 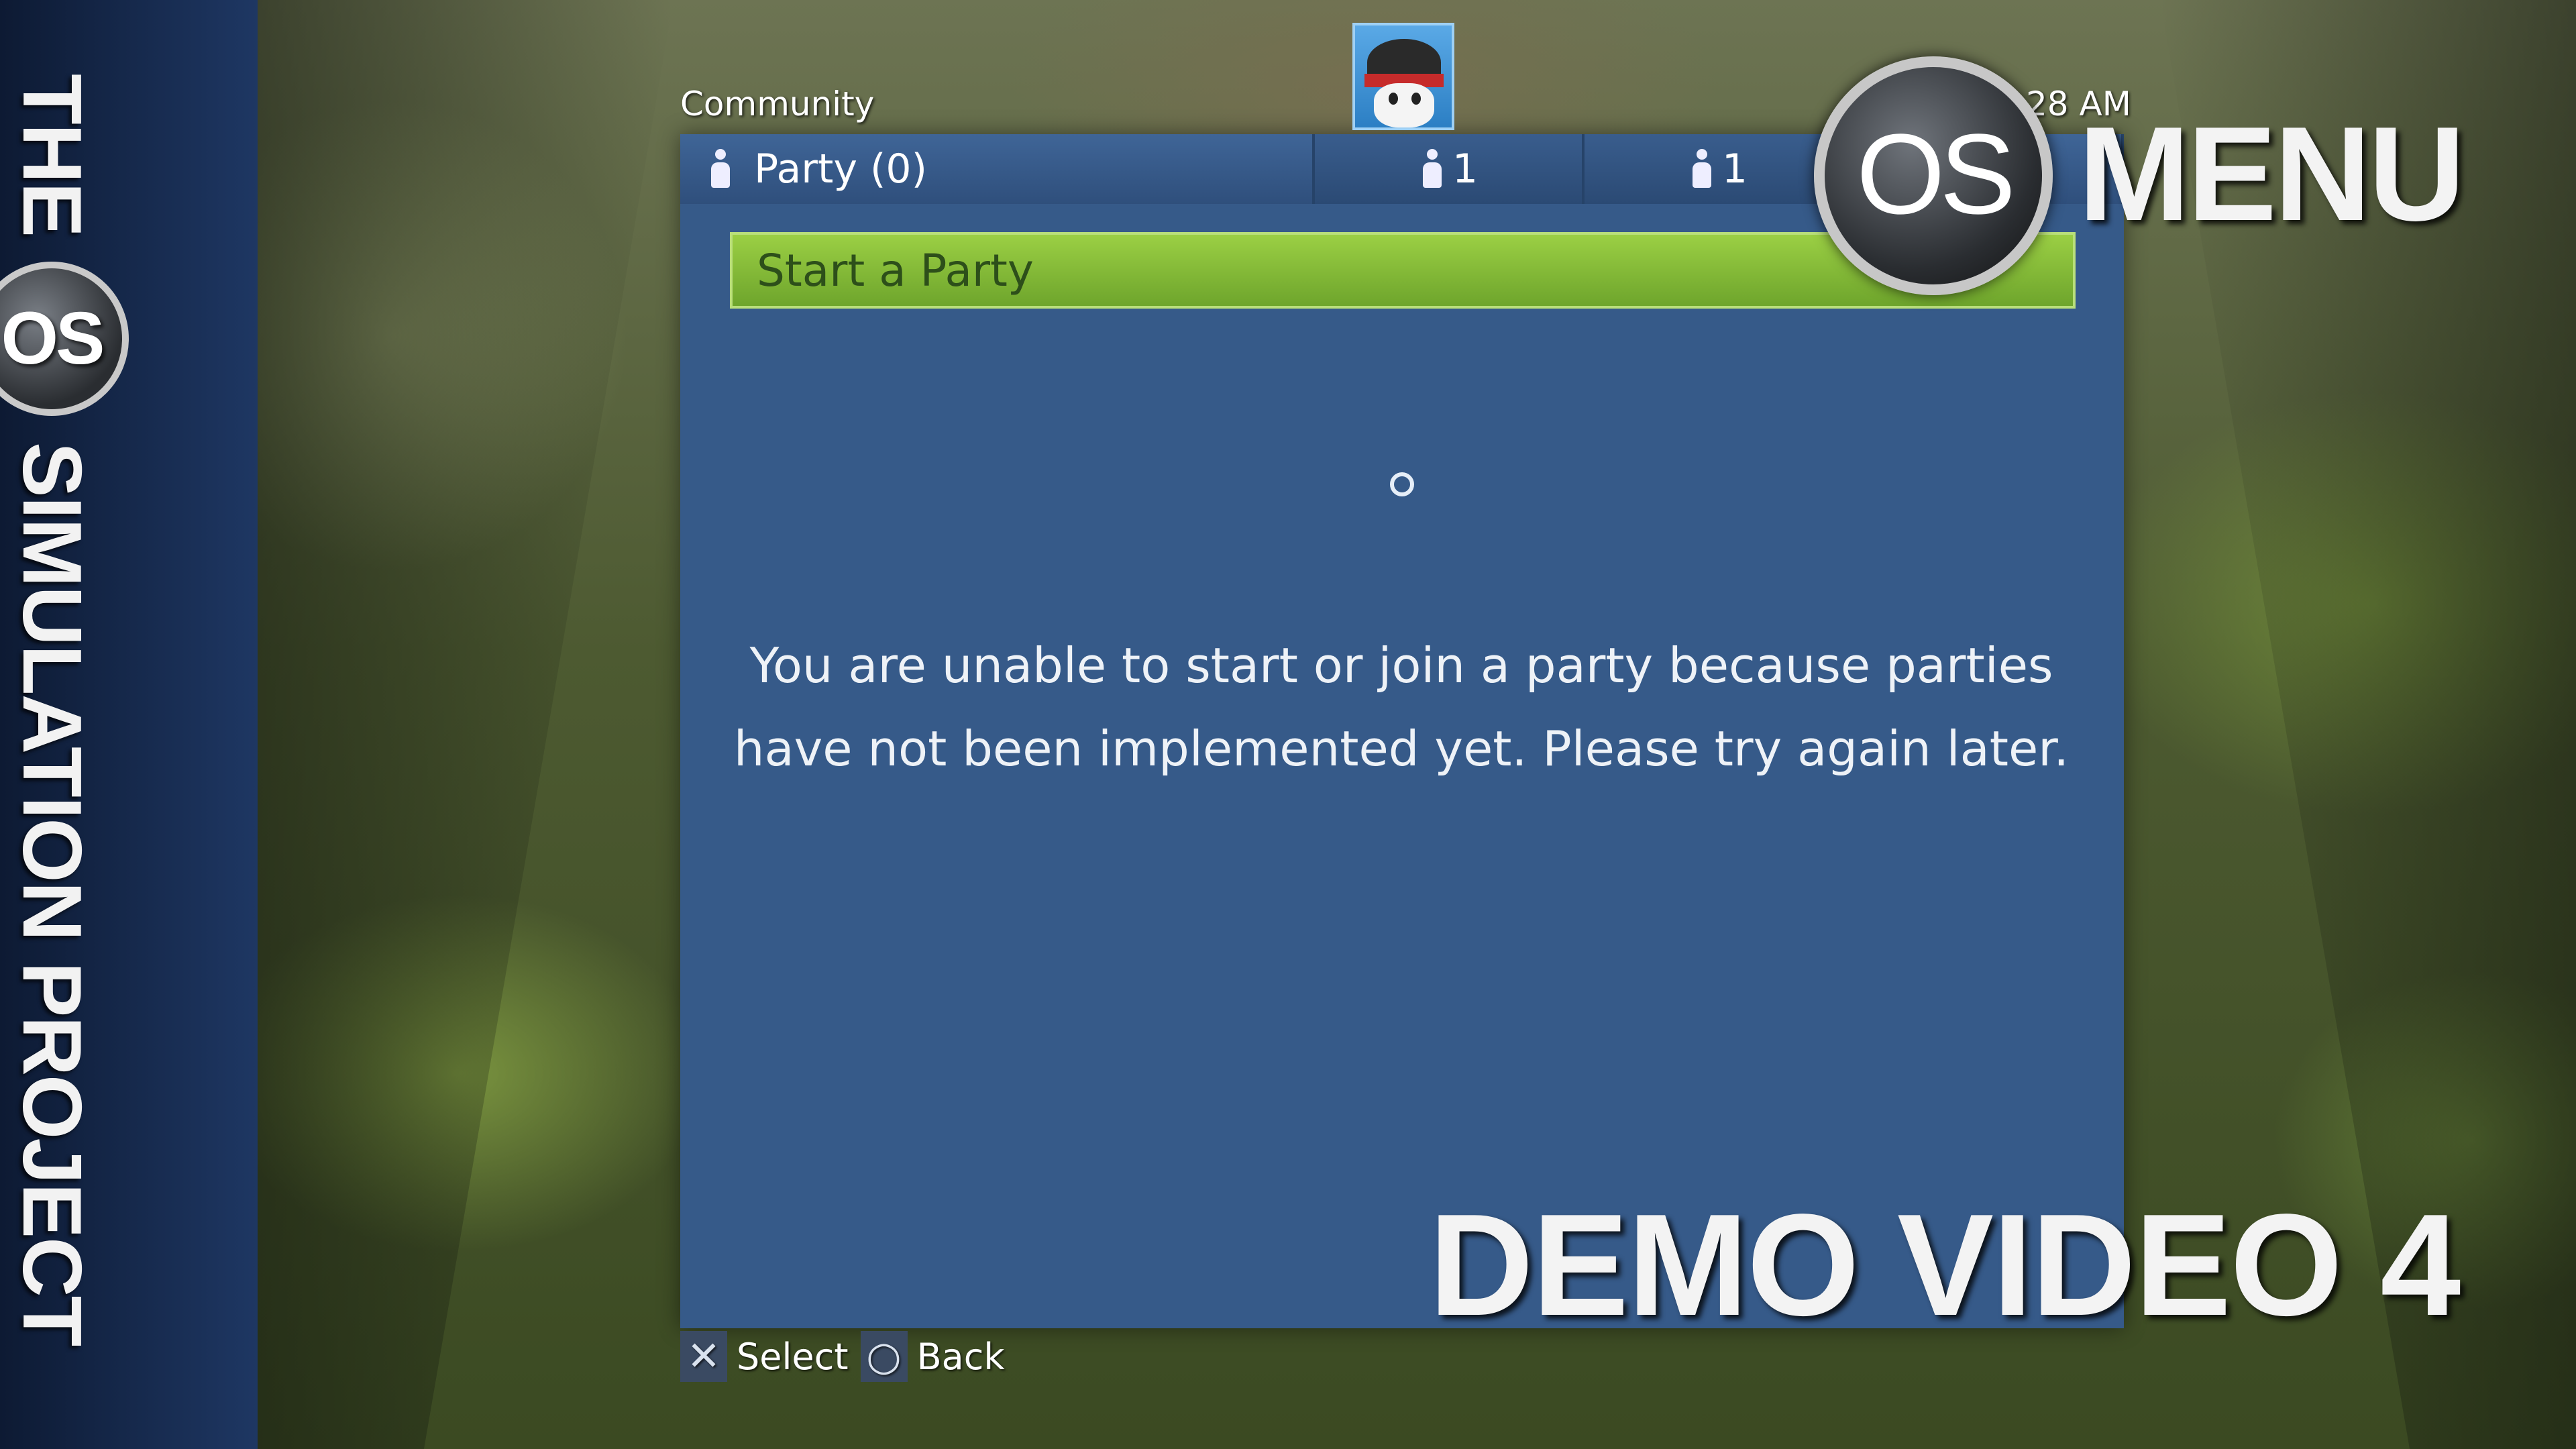 What do you see at coordinates (777, 104) in the screenshot?
I see `page-title: Community` at bounding box center [777, 104].